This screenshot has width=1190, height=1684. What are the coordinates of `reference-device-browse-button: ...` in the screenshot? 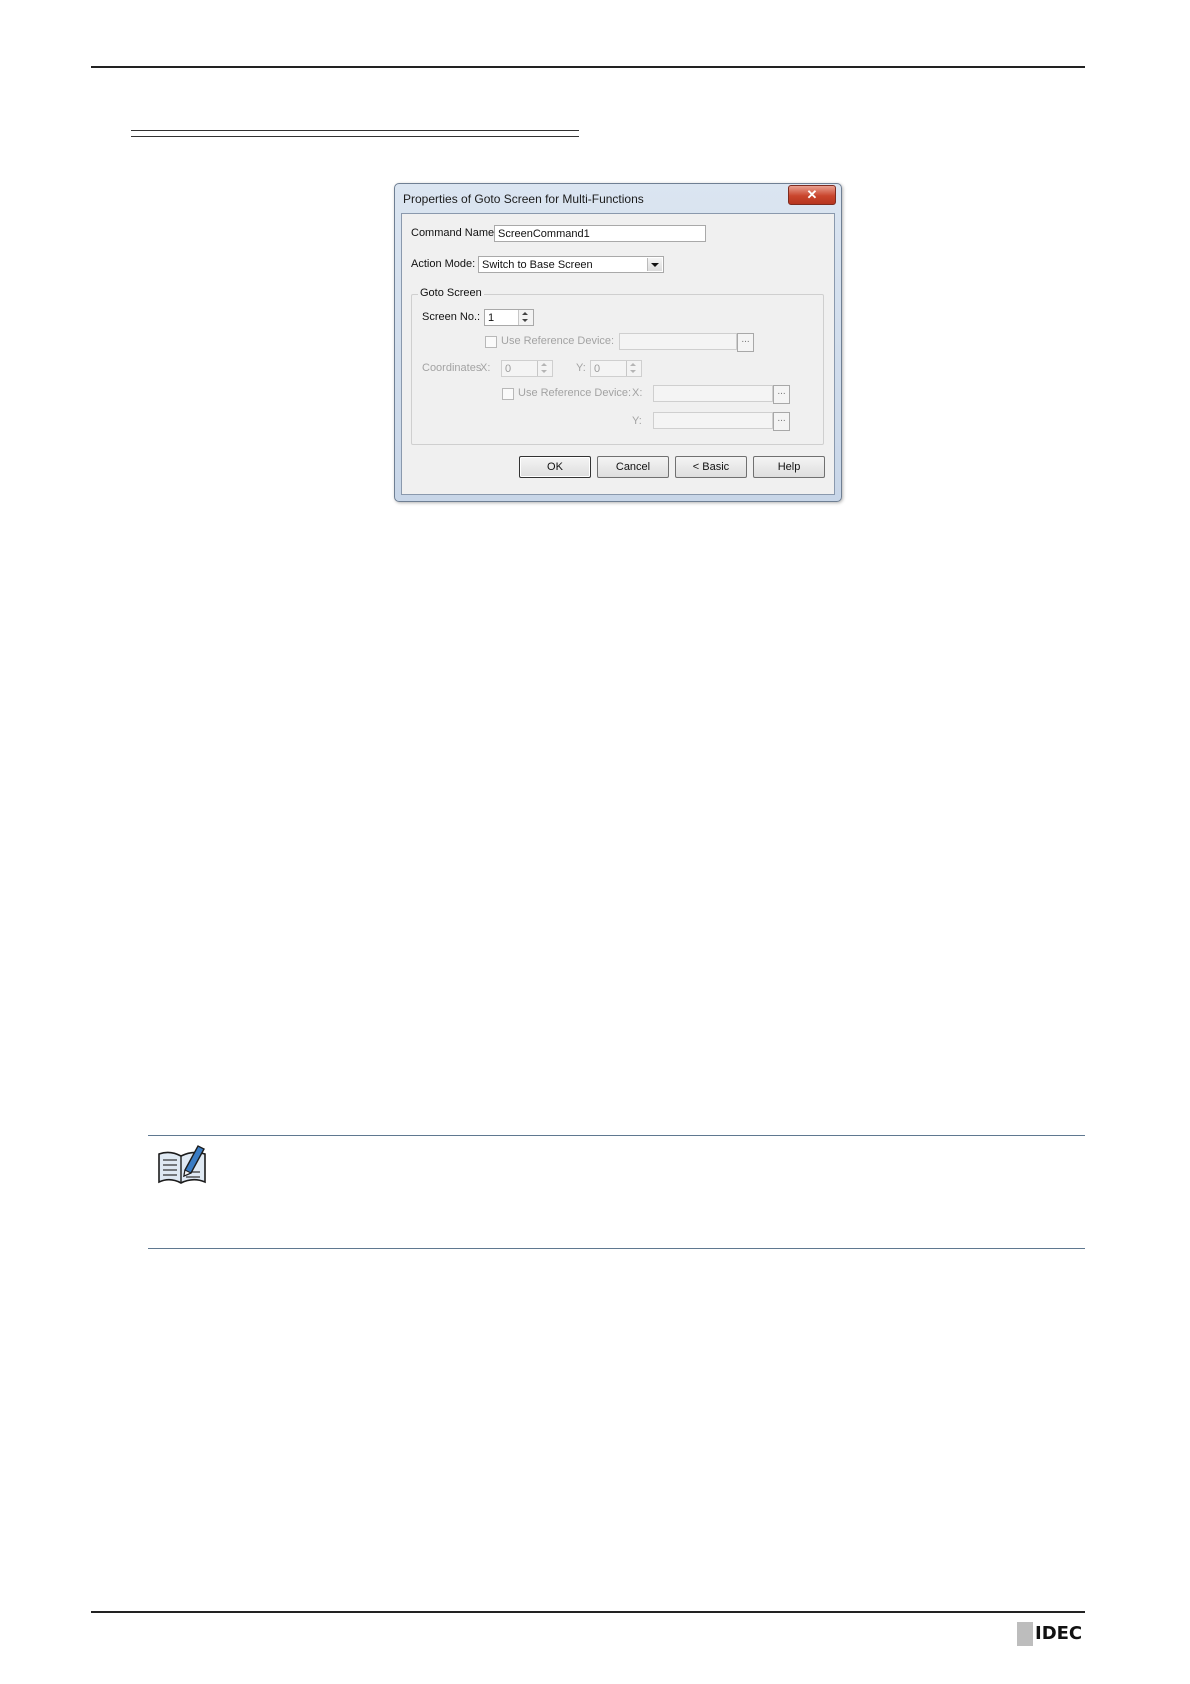 It's located at (745, 342).